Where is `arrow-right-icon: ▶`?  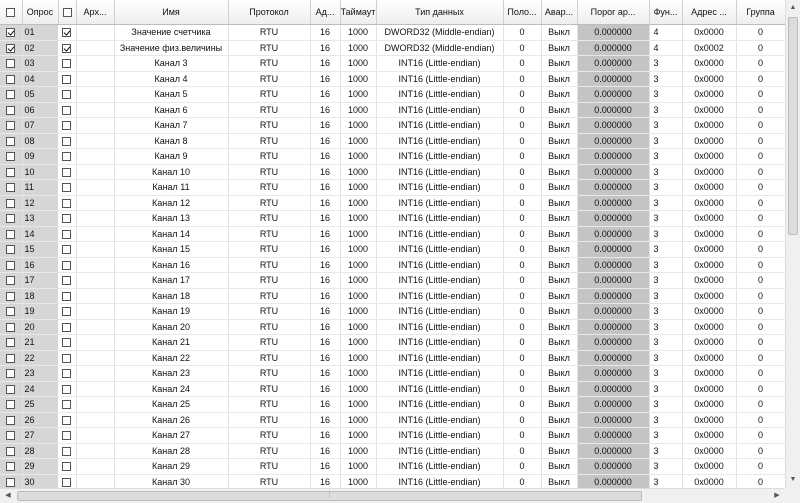 arrow-right-icon: ▶ is located at coordinates (777, 496).